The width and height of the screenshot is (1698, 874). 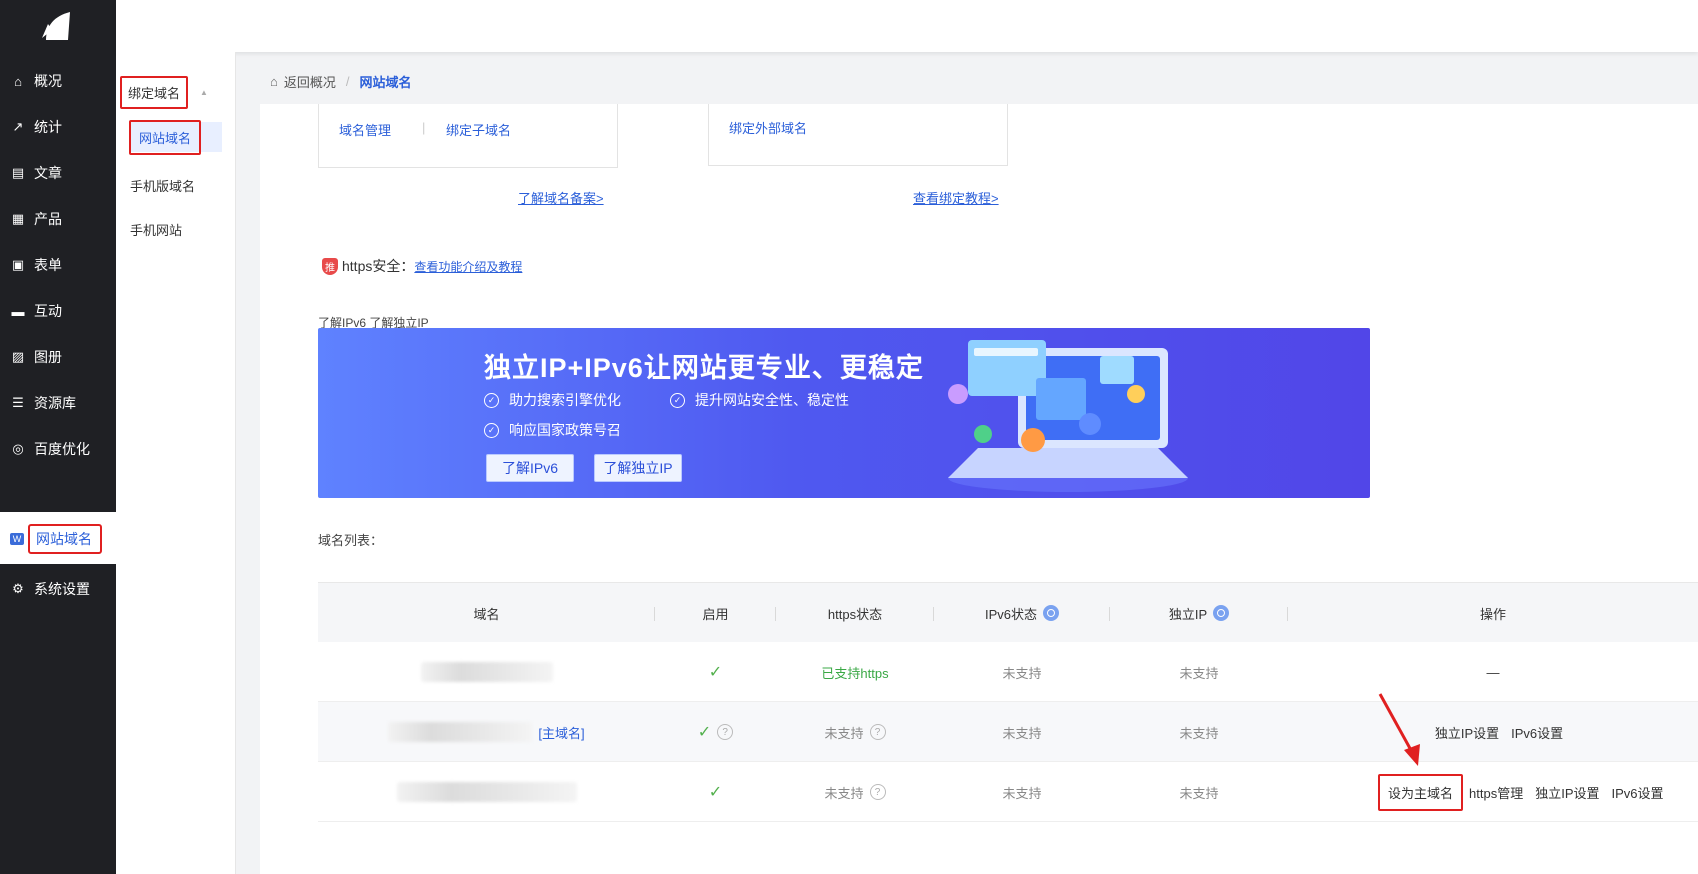 I want to click on nav-item-resources: ☰ 资源库, so click(x=58, y=403).